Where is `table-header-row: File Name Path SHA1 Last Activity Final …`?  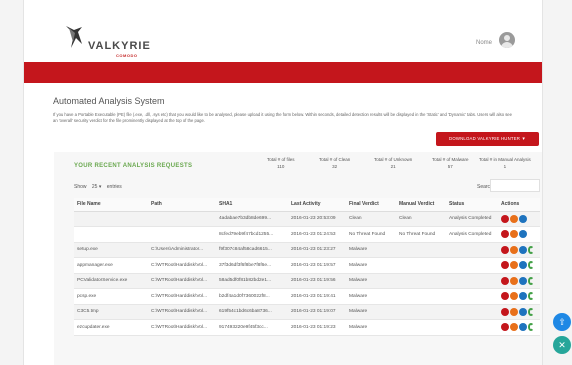 table-header-row: File Name Path SHA1 Last Activity Final … is located at coordinates (307, 205).